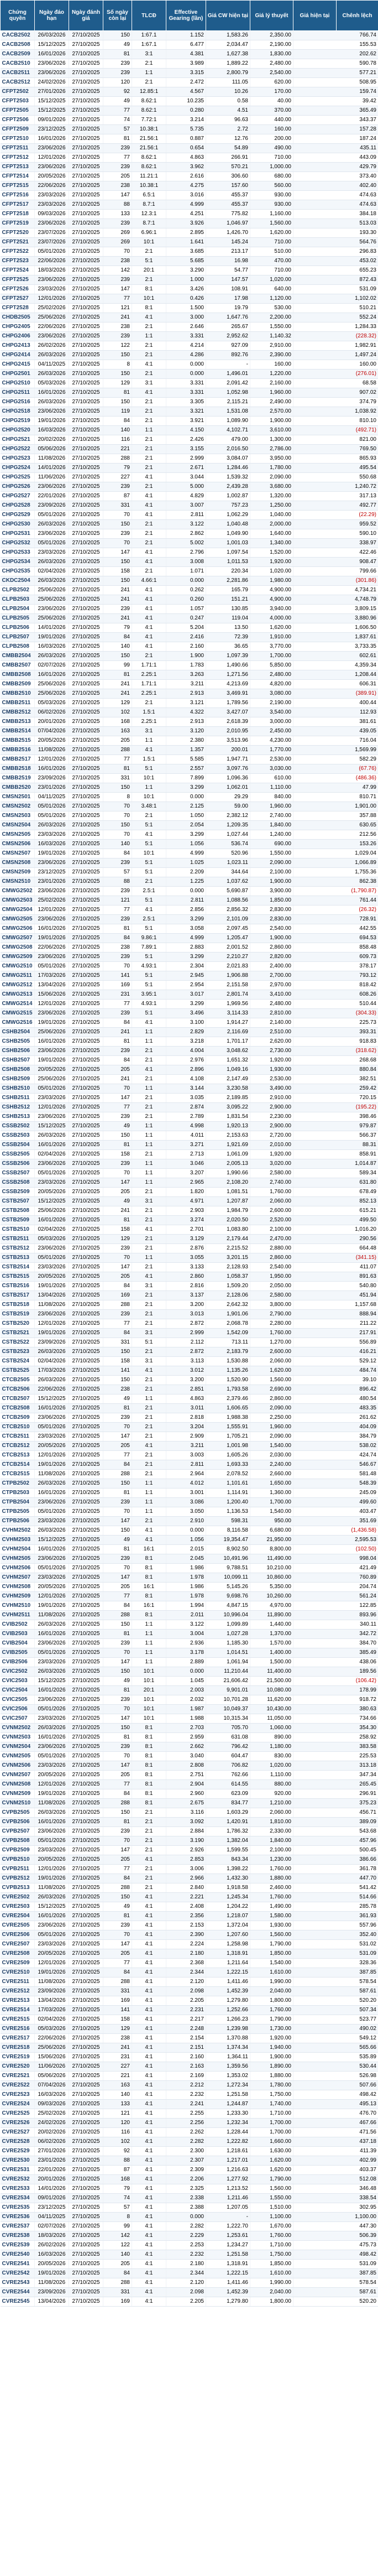  What do you see at coordinates (186, 938) in the screenshot?
I see `cell-gearing: 4.999` at bounding box center [186, 938].